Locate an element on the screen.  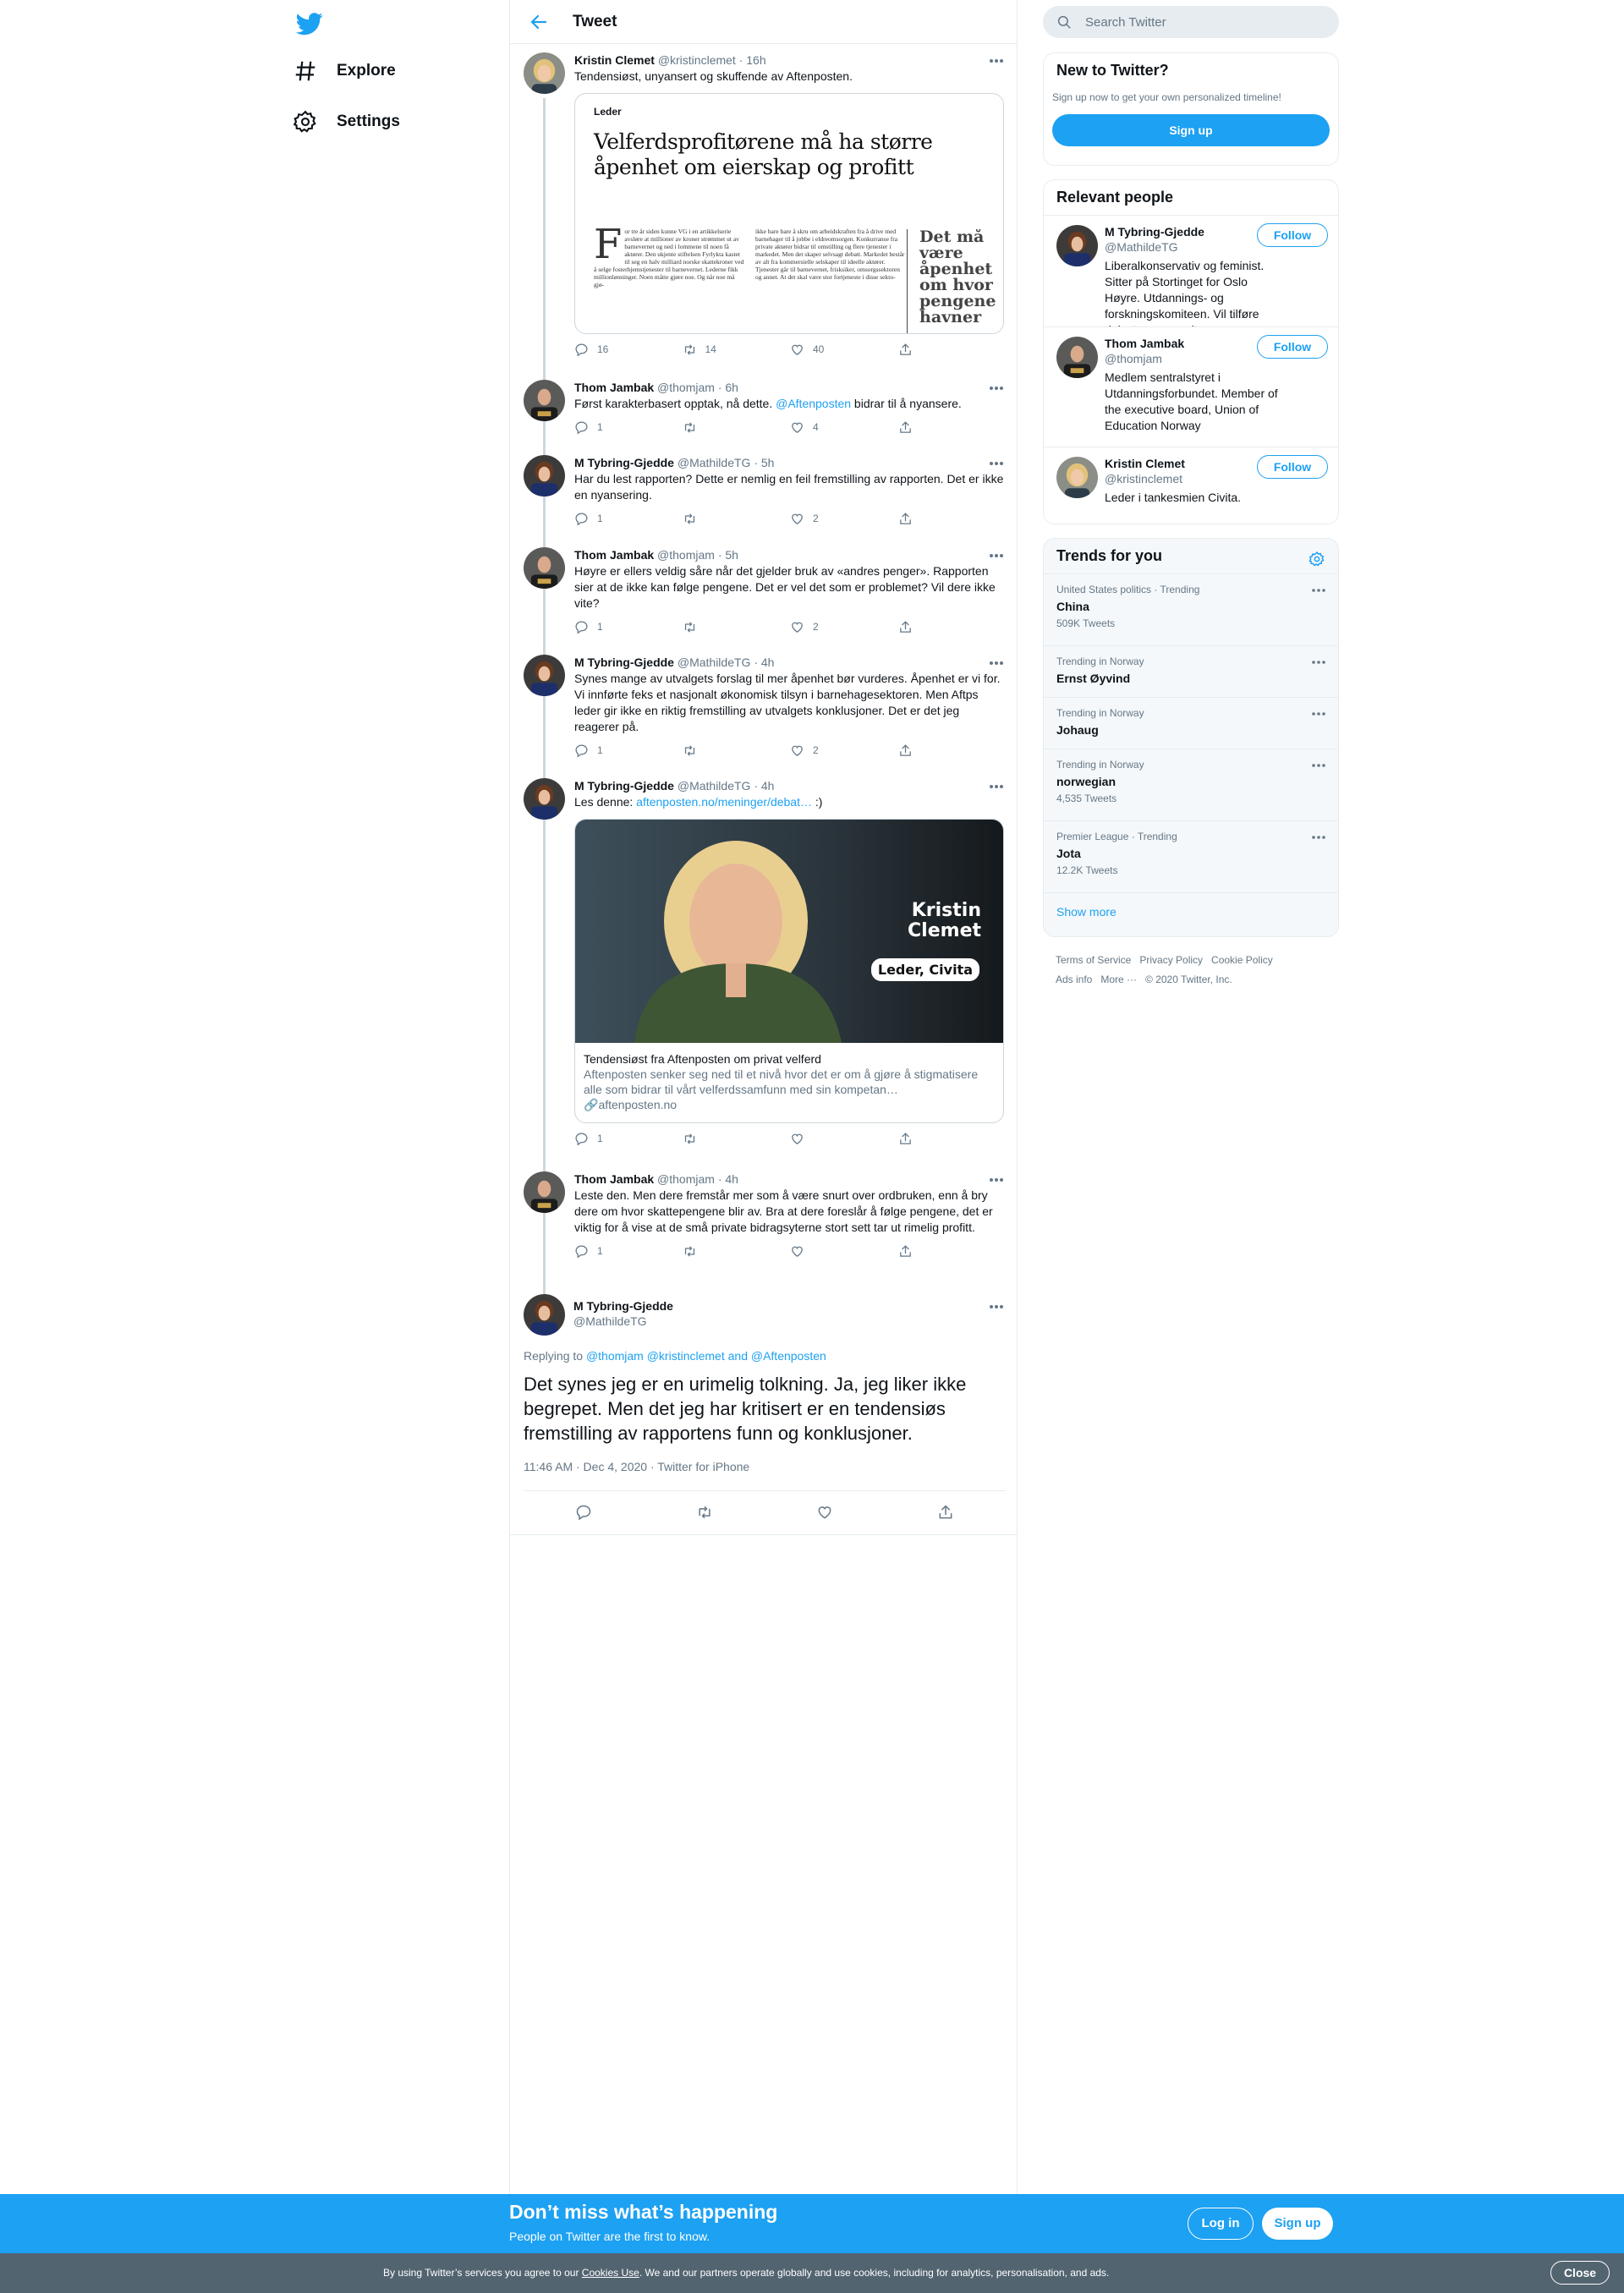
retweet-button: 14 is located at coordinates (737, 349).